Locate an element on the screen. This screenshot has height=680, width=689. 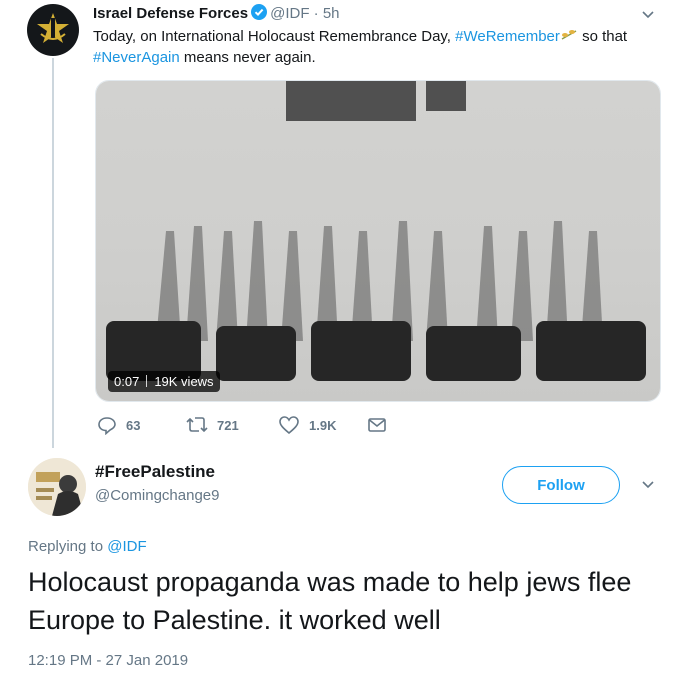
tweet-header: Israel Defense Forces @IDF · 5h is located at coordinates (216, 13).